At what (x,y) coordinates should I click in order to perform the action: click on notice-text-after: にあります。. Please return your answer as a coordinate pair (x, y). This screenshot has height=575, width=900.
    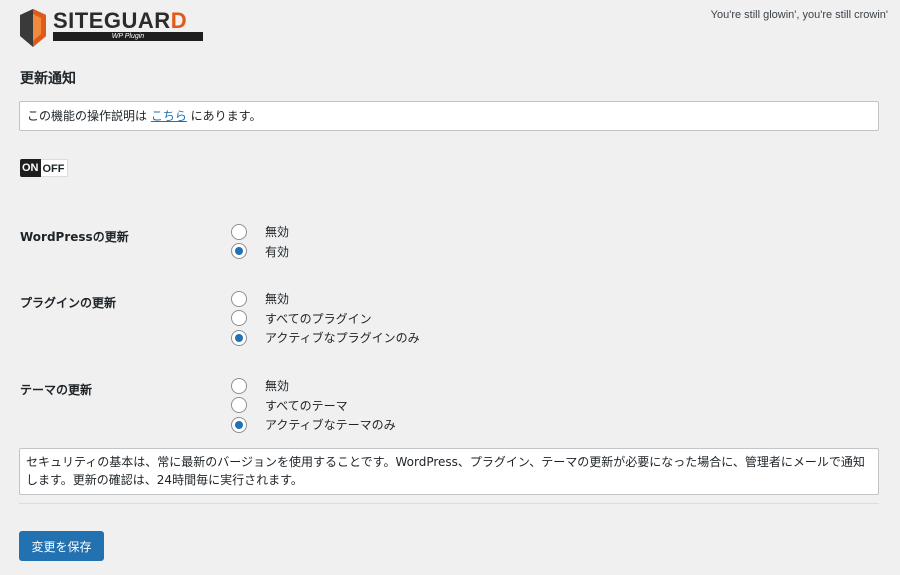
    Looking at the image, I should click on (224, 116).